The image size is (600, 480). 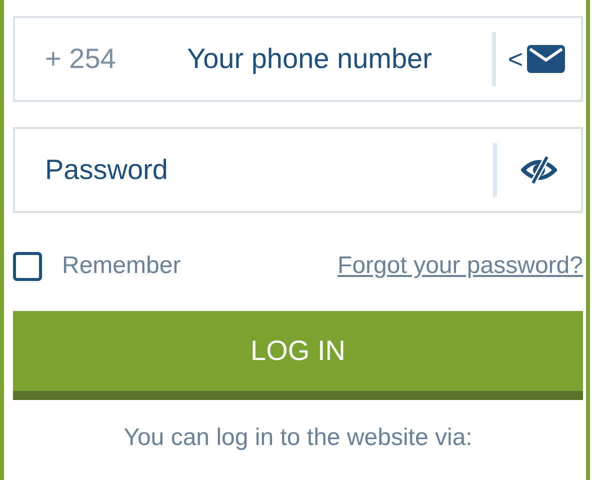 What do you see at coordinates (27, 266) in the screenshot?
I see `remember-checkbox` at bounding box center [27, 266].